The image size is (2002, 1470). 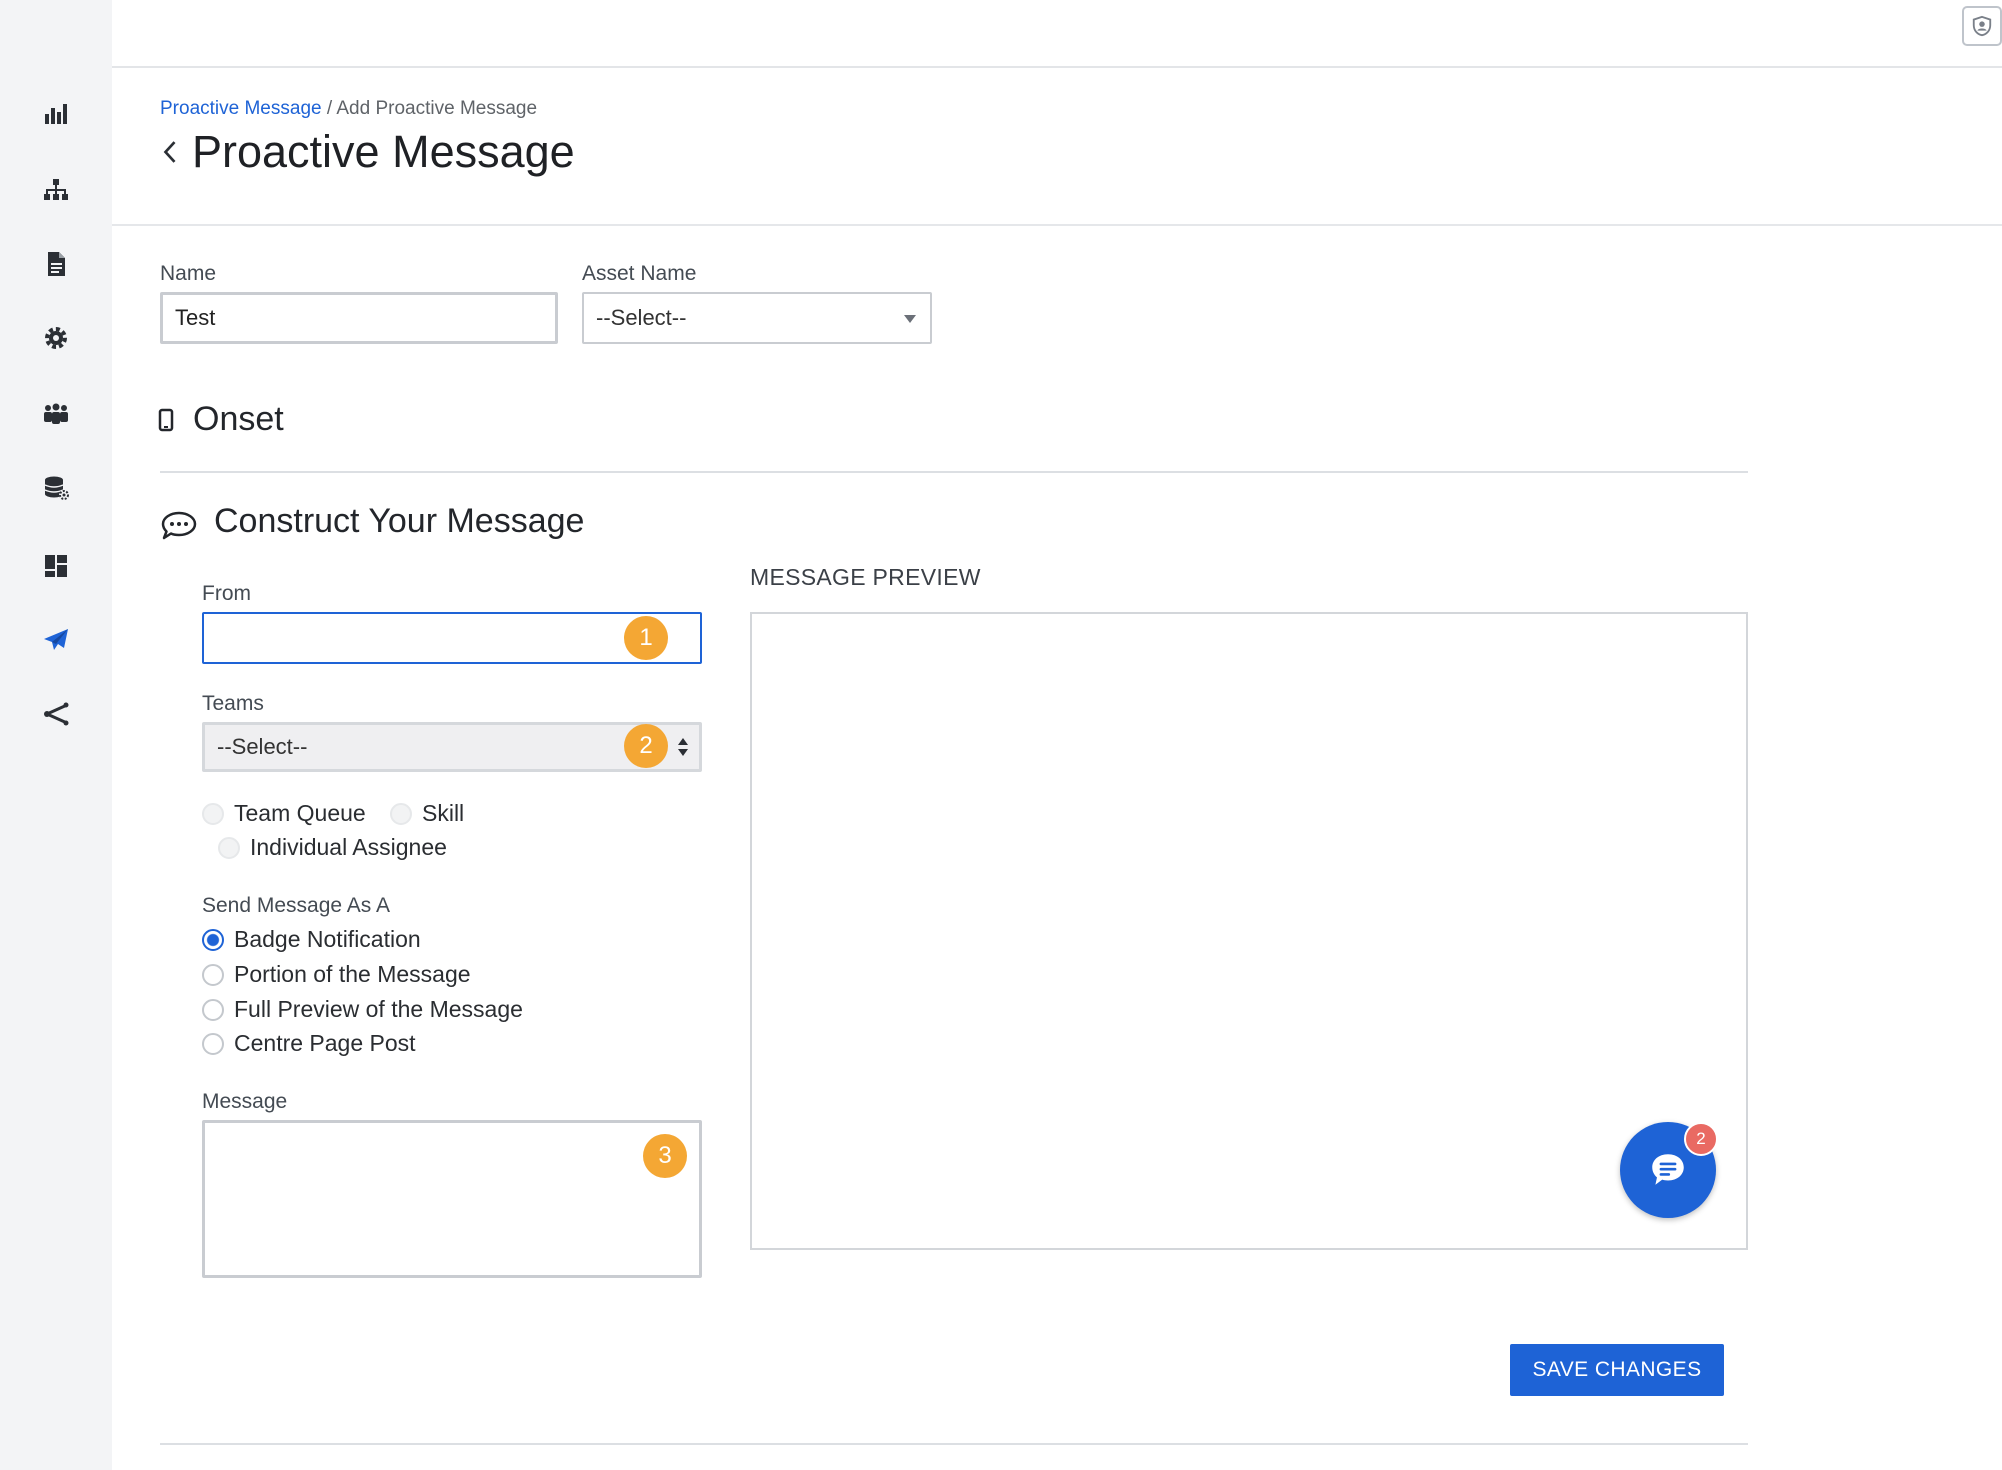 I want to click on teams-label: Teams, so click(x=233, y=703).